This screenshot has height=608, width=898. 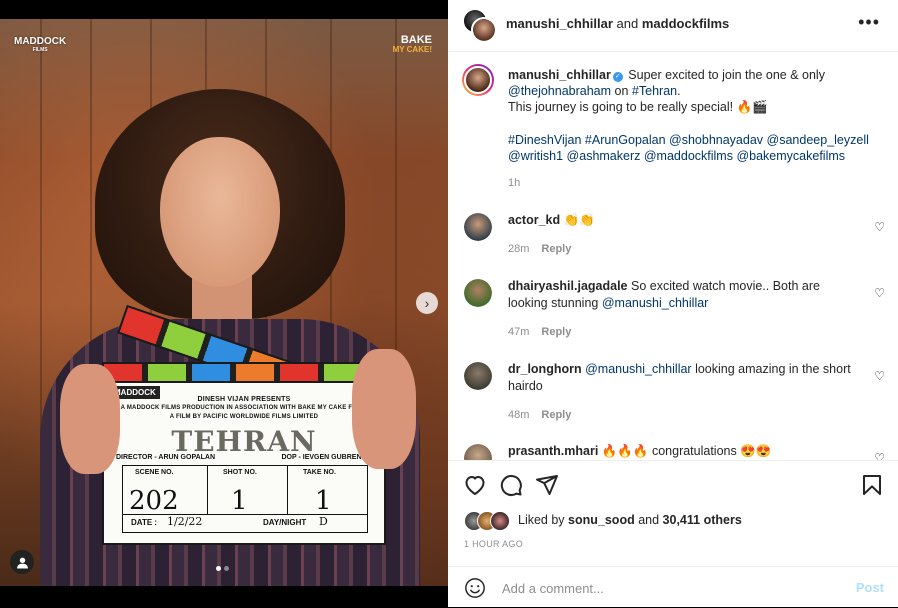 I want to click on caption-avatar, so click(x=478, y=80).